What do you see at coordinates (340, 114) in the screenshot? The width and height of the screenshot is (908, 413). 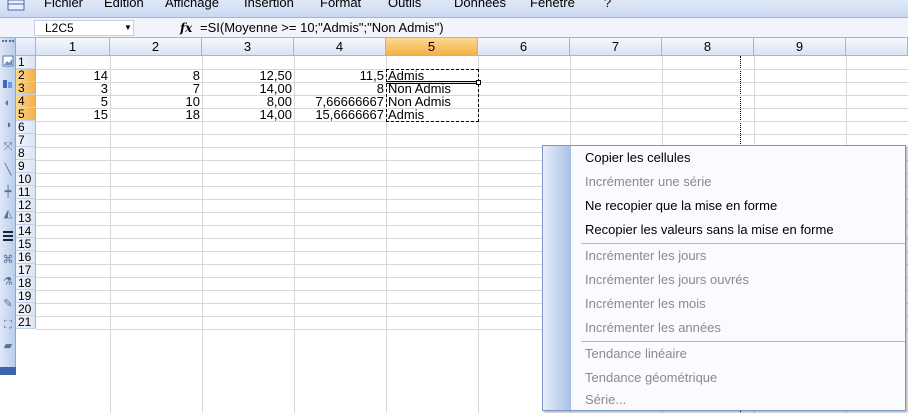 I see `cell: 15,6666667` at bounding box center [340, 114].